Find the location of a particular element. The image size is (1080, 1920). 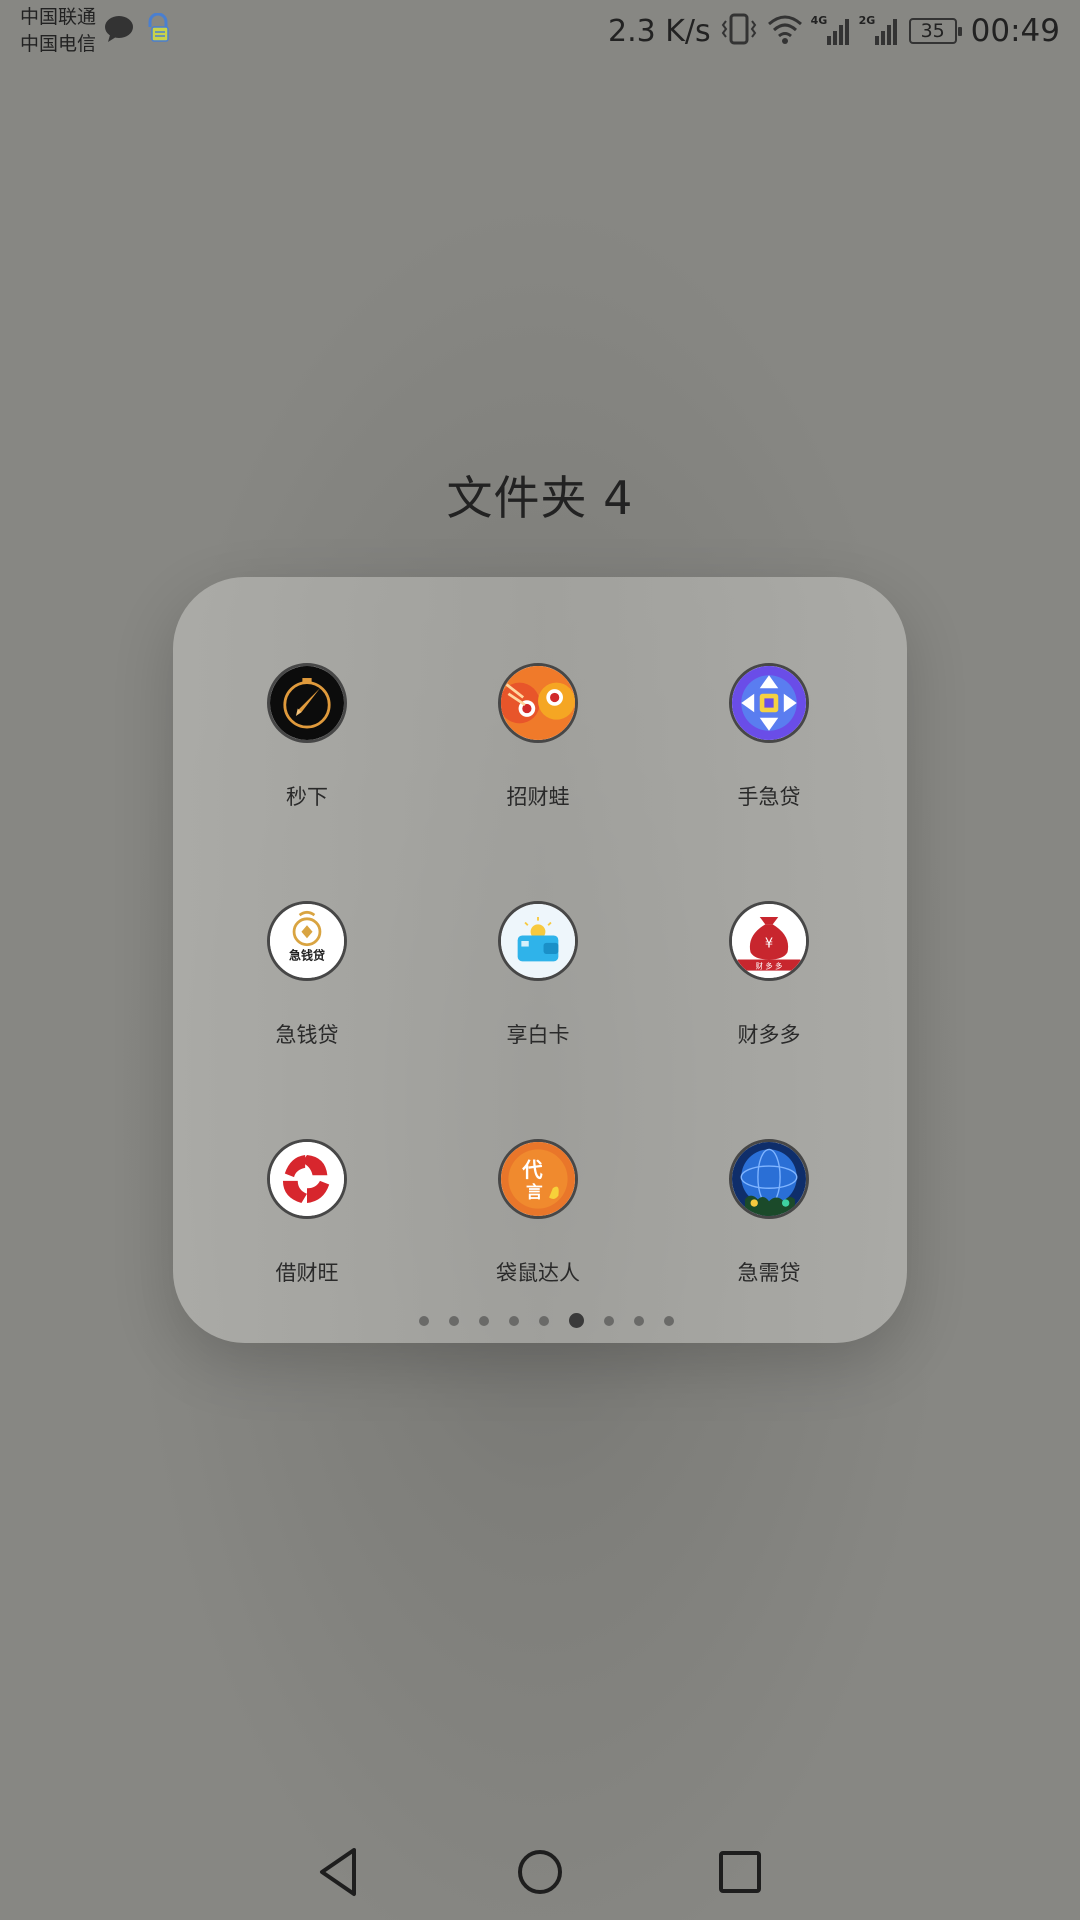

app-xiangbaika: 享白卡 is located at coordinates (538, 986).